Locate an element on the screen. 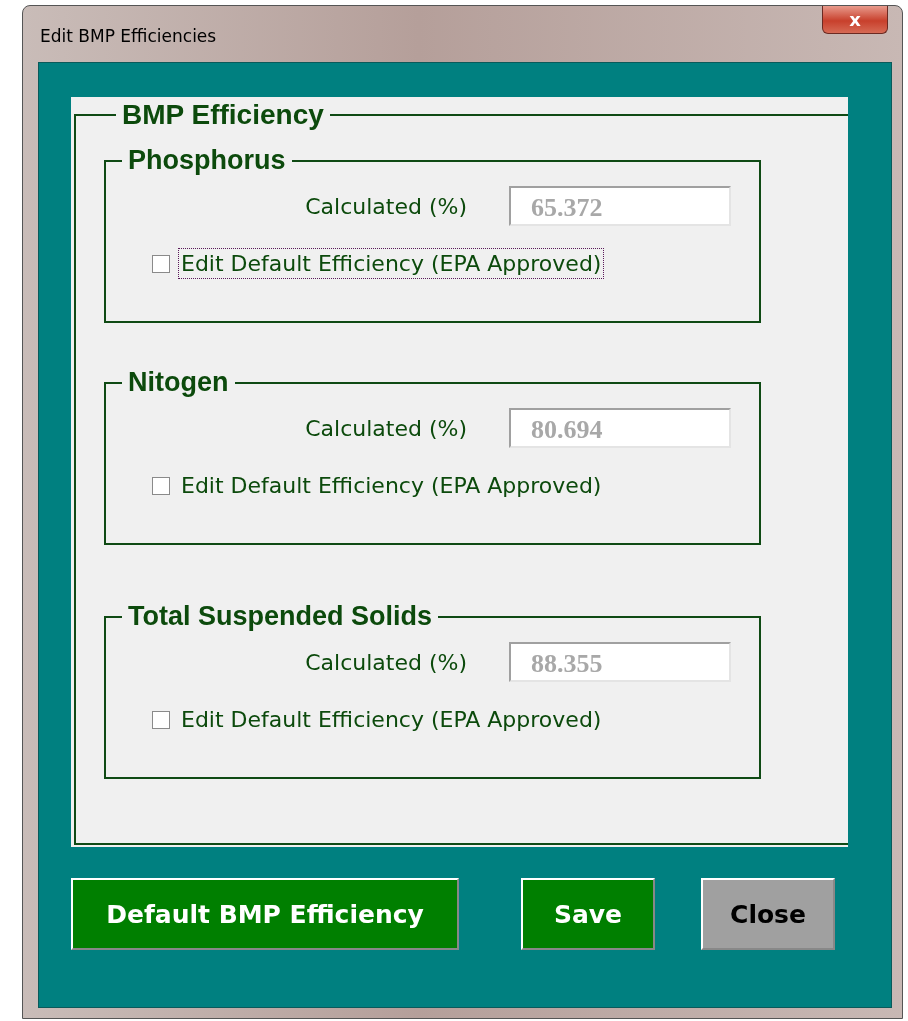 This screenshot has width=908, height=1021. group-title: Phosphorus is located at coordinates (207, 160).